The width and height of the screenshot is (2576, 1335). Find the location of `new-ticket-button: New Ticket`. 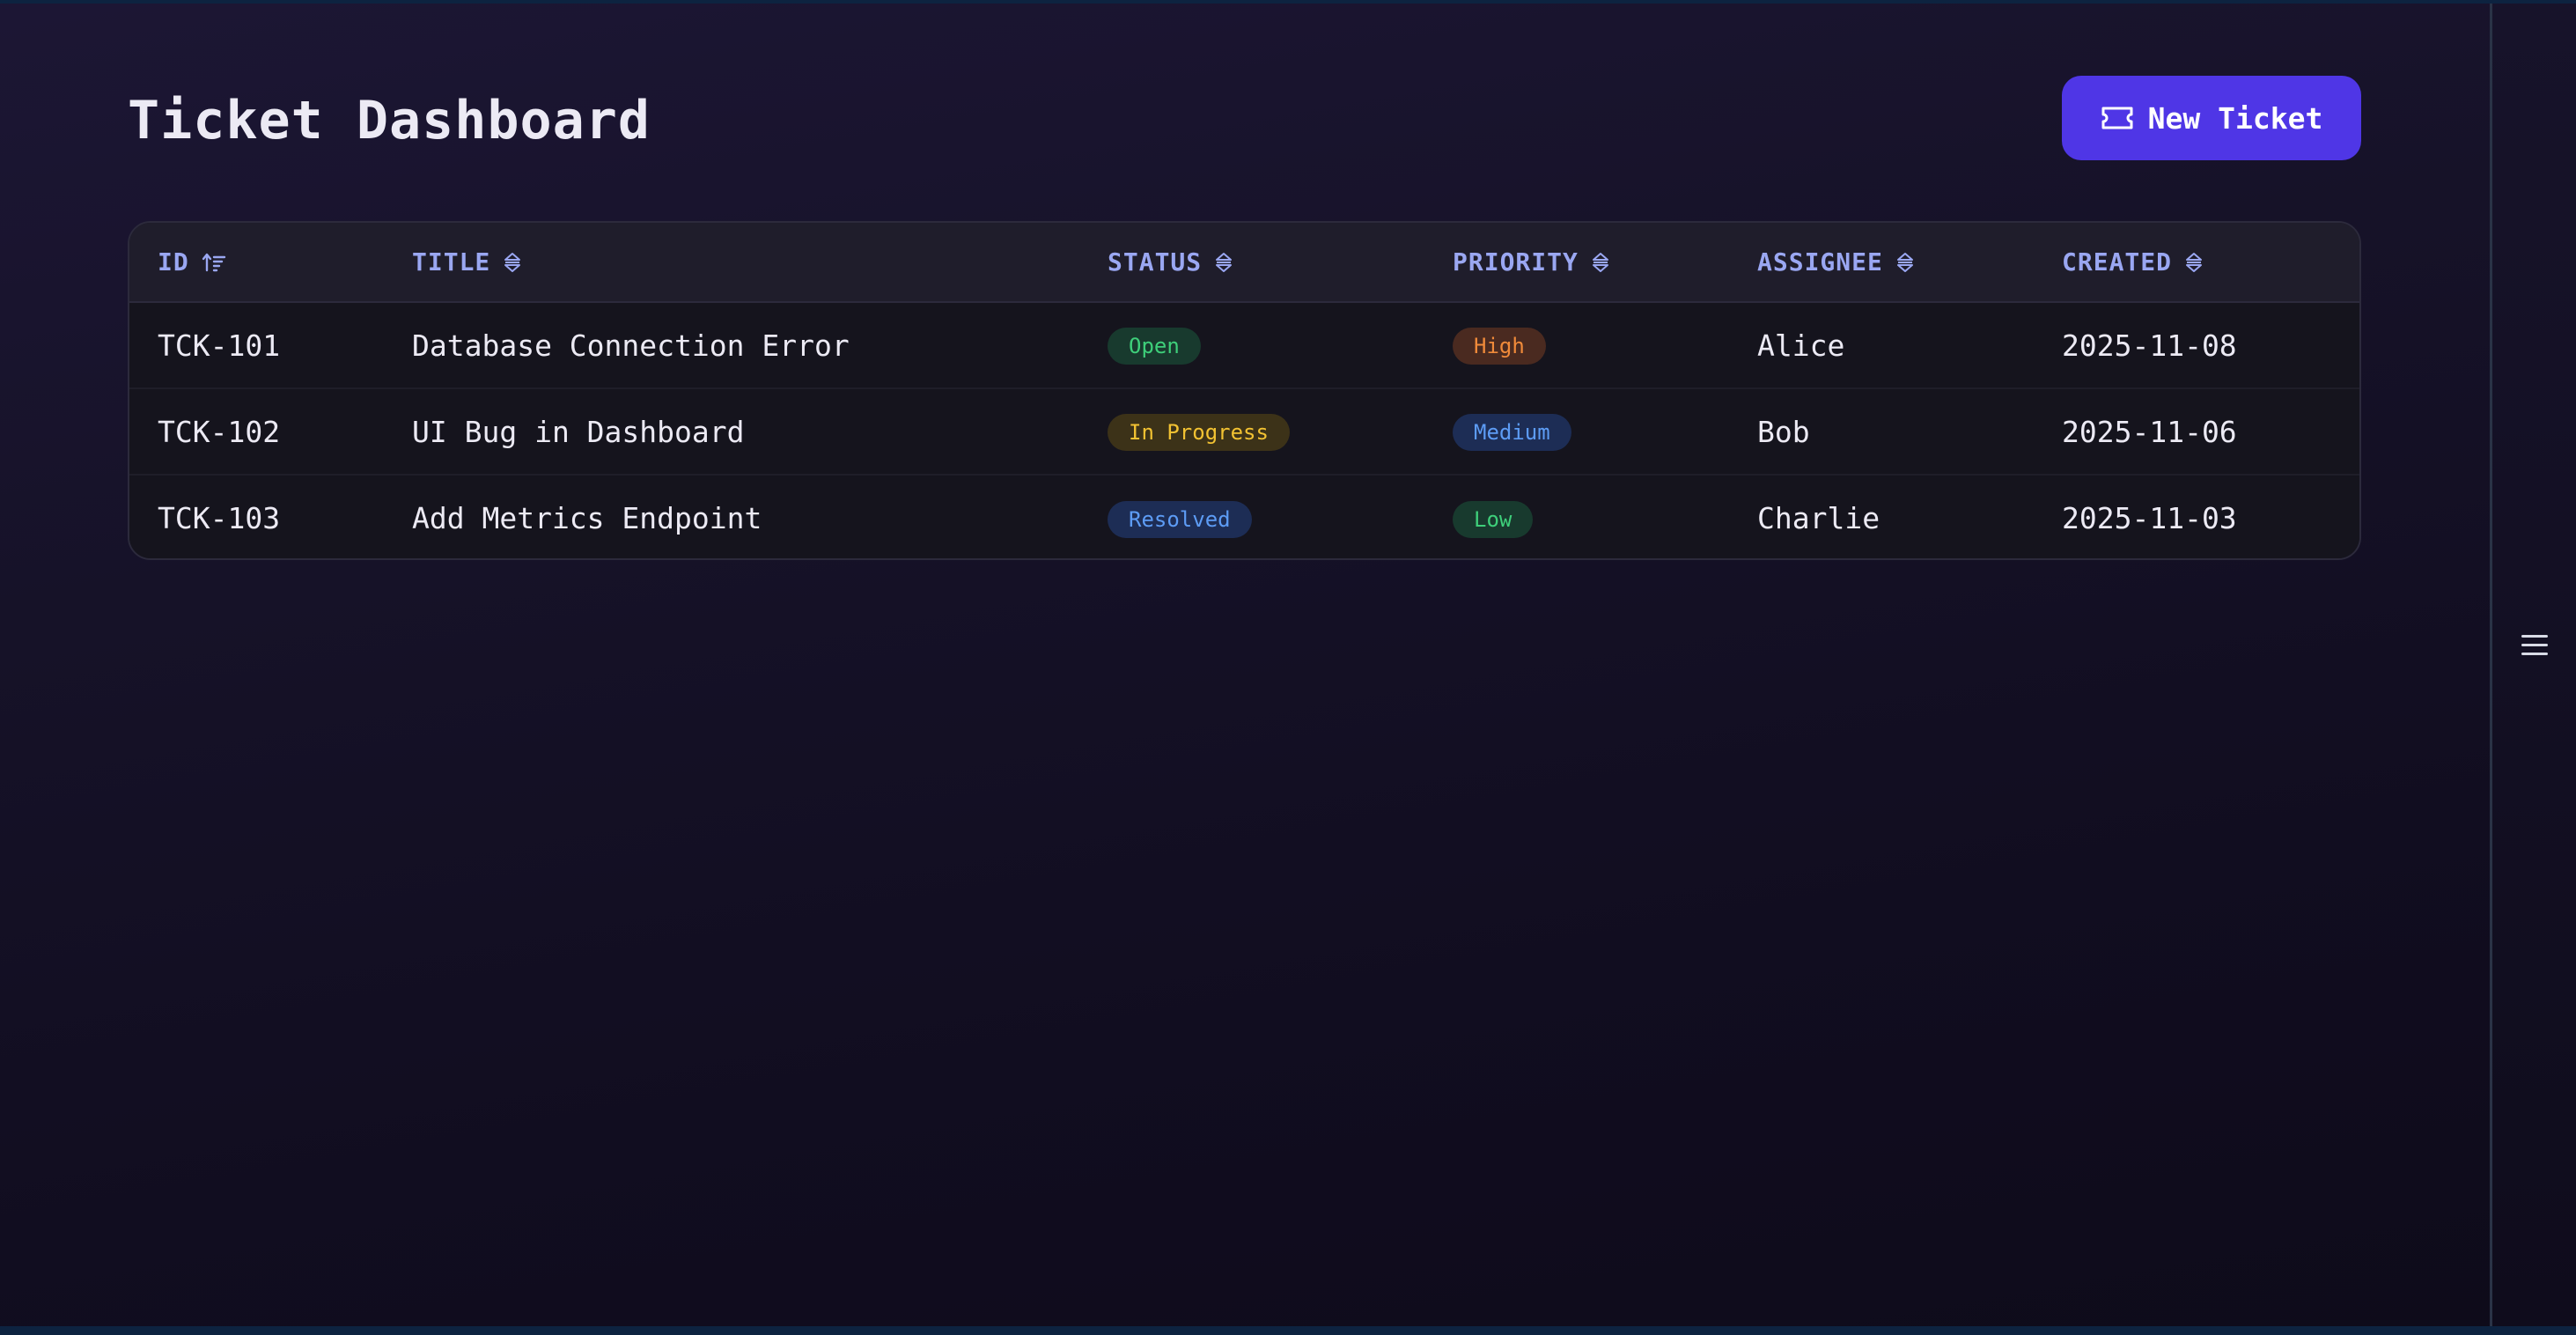

new-ticket-button: New Ticket is located at coordinates (2211, 118).